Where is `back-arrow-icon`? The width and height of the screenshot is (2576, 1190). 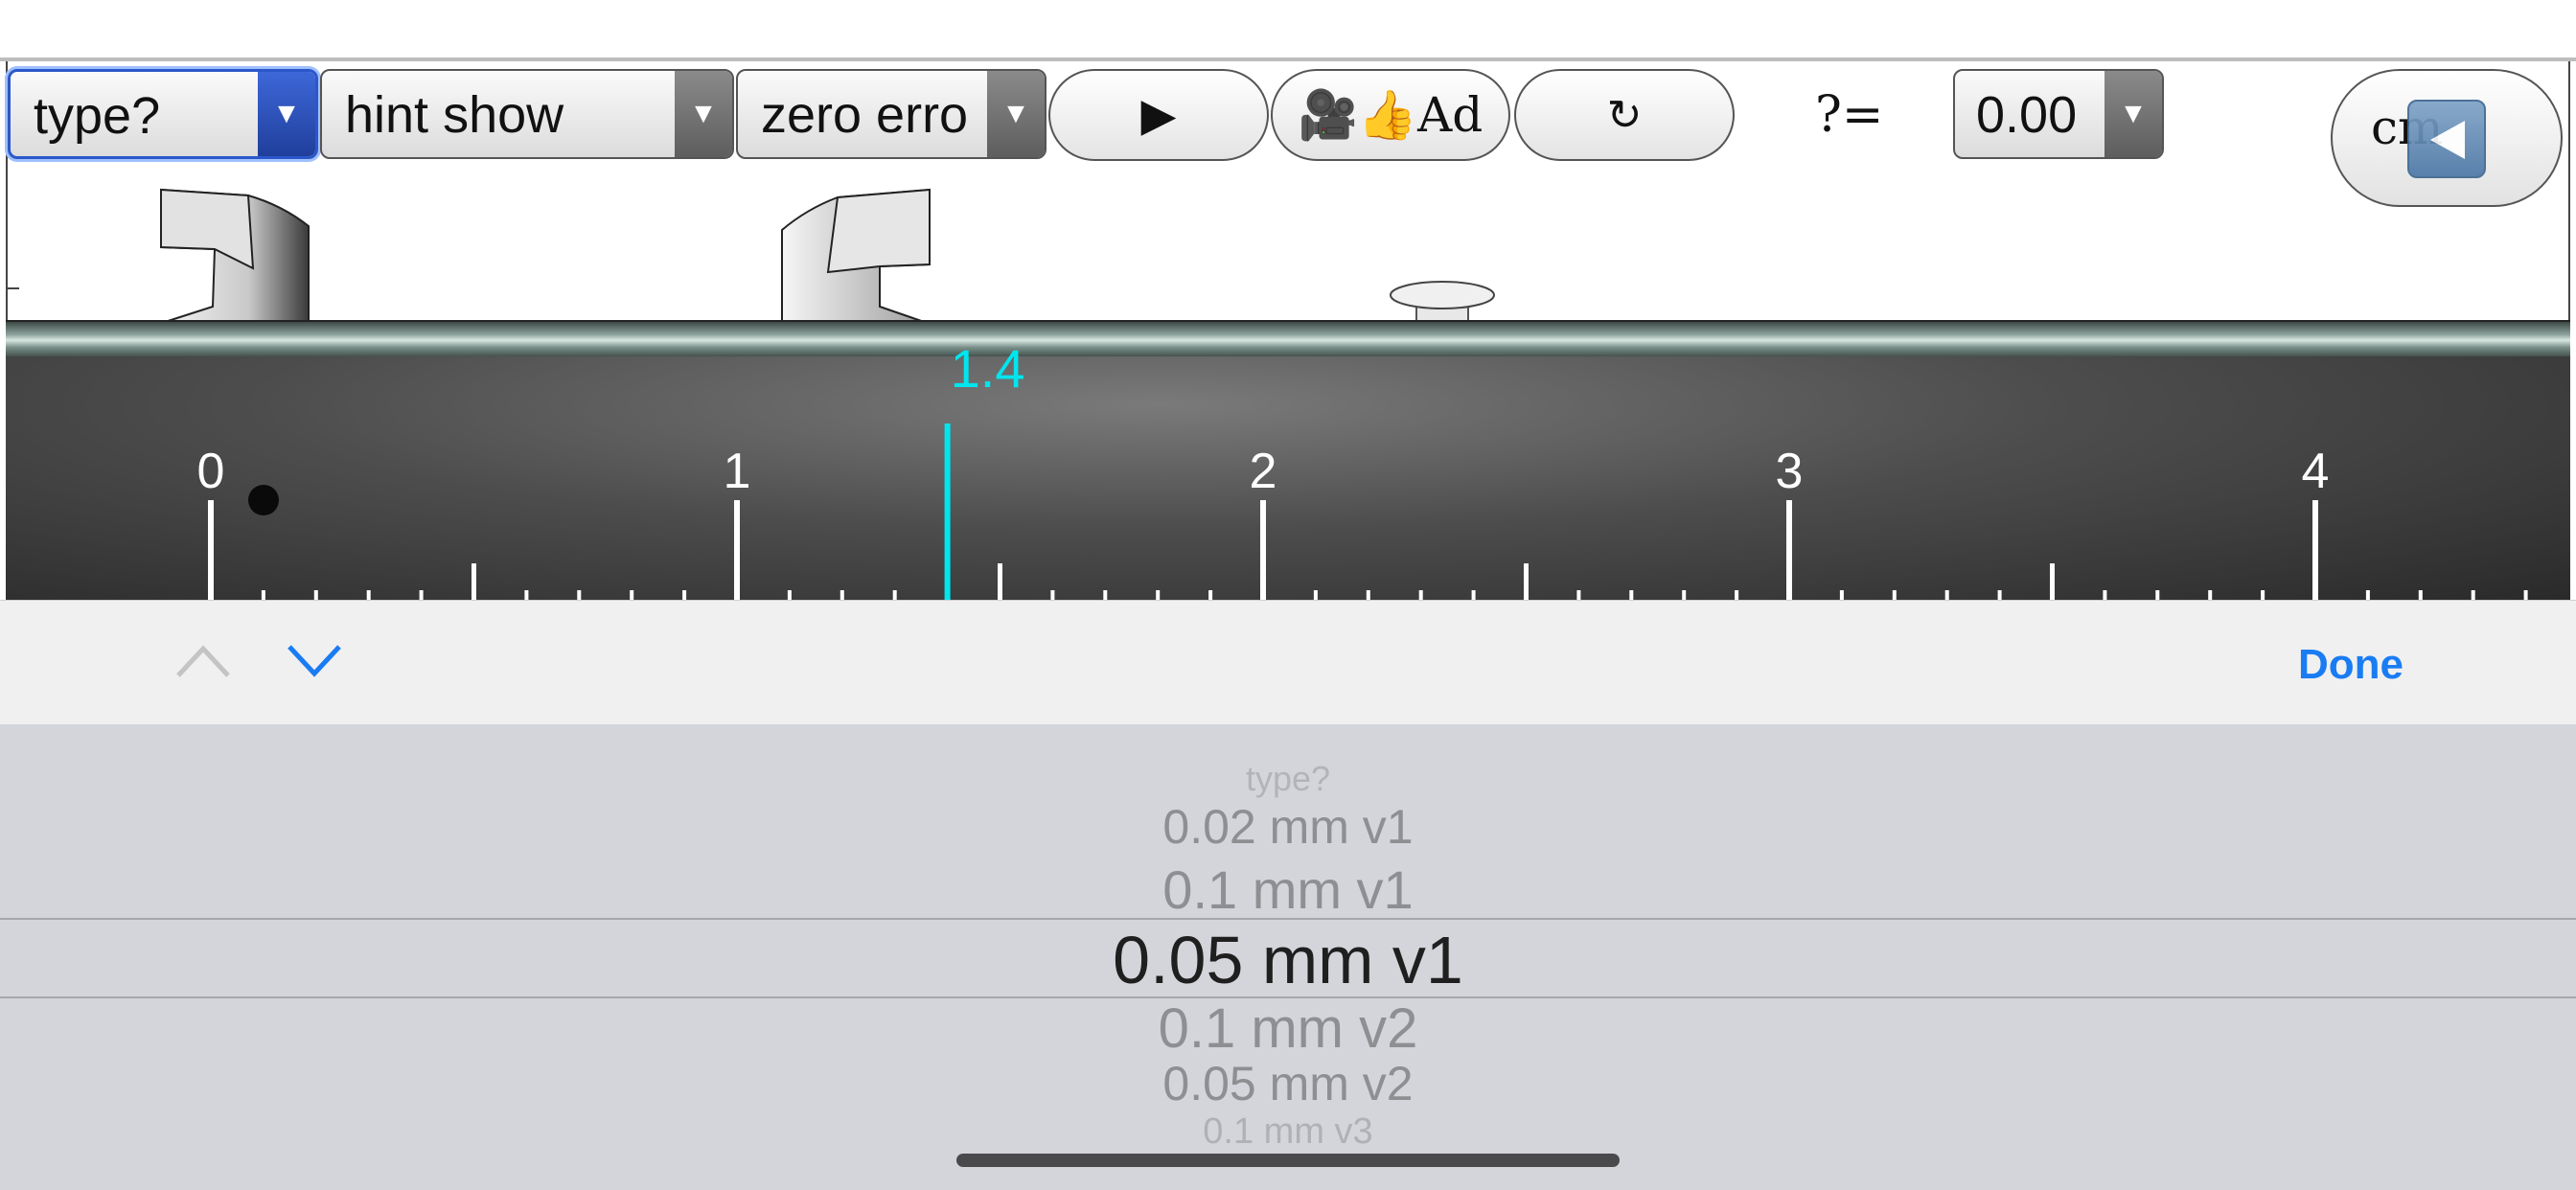
back-arrow-icon is located at coordinates (2446, 139).